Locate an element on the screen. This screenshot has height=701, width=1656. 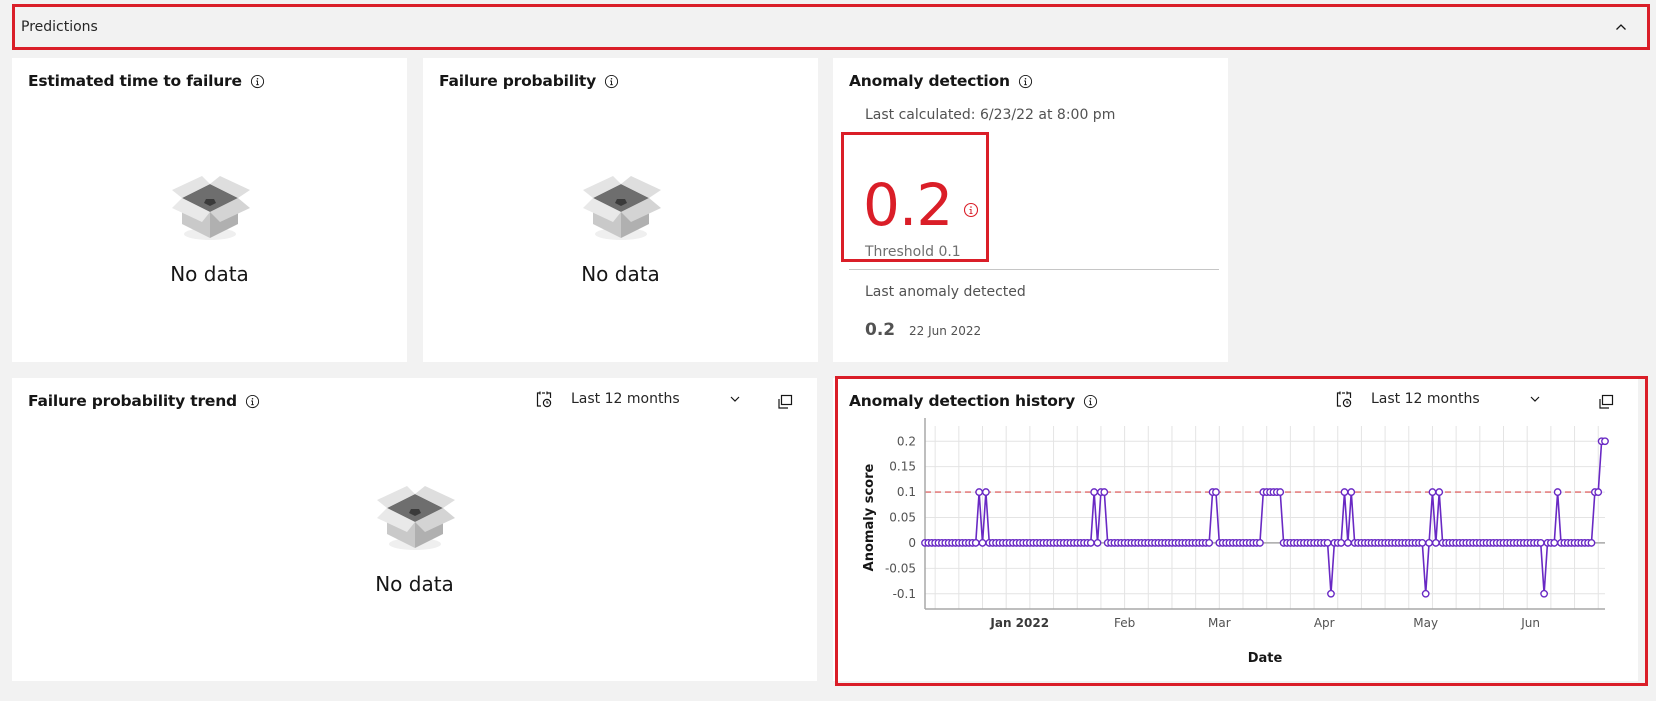
y-axis-label: Anomaly score is located at coordinates (869, 518).